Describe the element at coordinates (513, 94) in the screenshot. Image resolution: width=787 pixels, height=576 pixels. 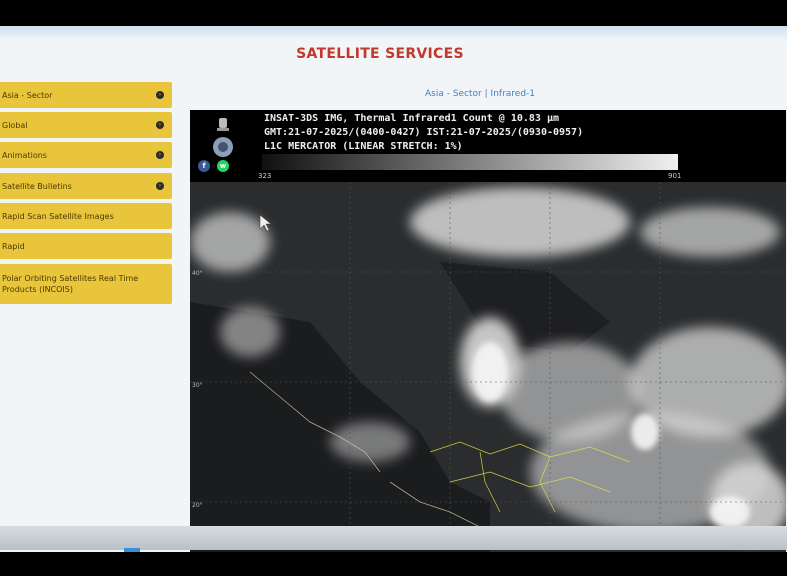
I see `breadcrumb-product: Infrared-1` at that location.